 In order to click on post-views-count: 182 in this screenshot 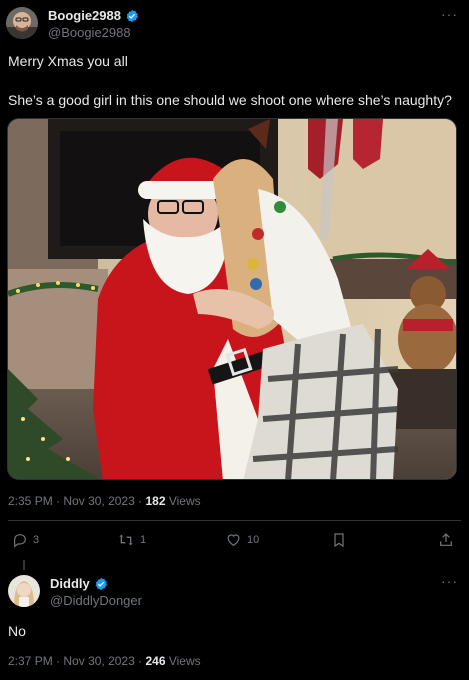, I will do `click(155, 501)`.